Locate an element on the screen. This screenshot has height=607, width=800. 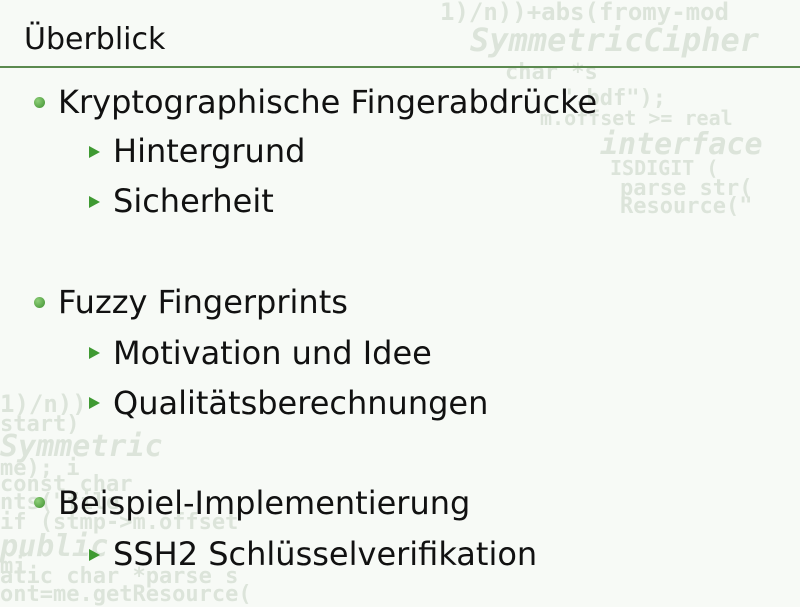
outline-item-label: Fuzzy Fingerprints is located at coordinates (203, 302).